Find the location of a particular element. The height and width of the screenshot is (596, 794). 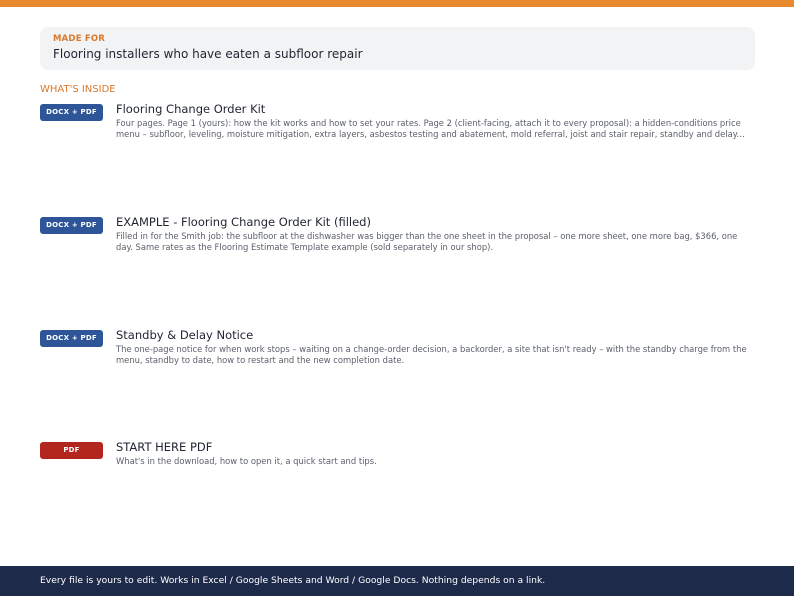

file-type-badge: PDF is located at coordinates (71, 450).